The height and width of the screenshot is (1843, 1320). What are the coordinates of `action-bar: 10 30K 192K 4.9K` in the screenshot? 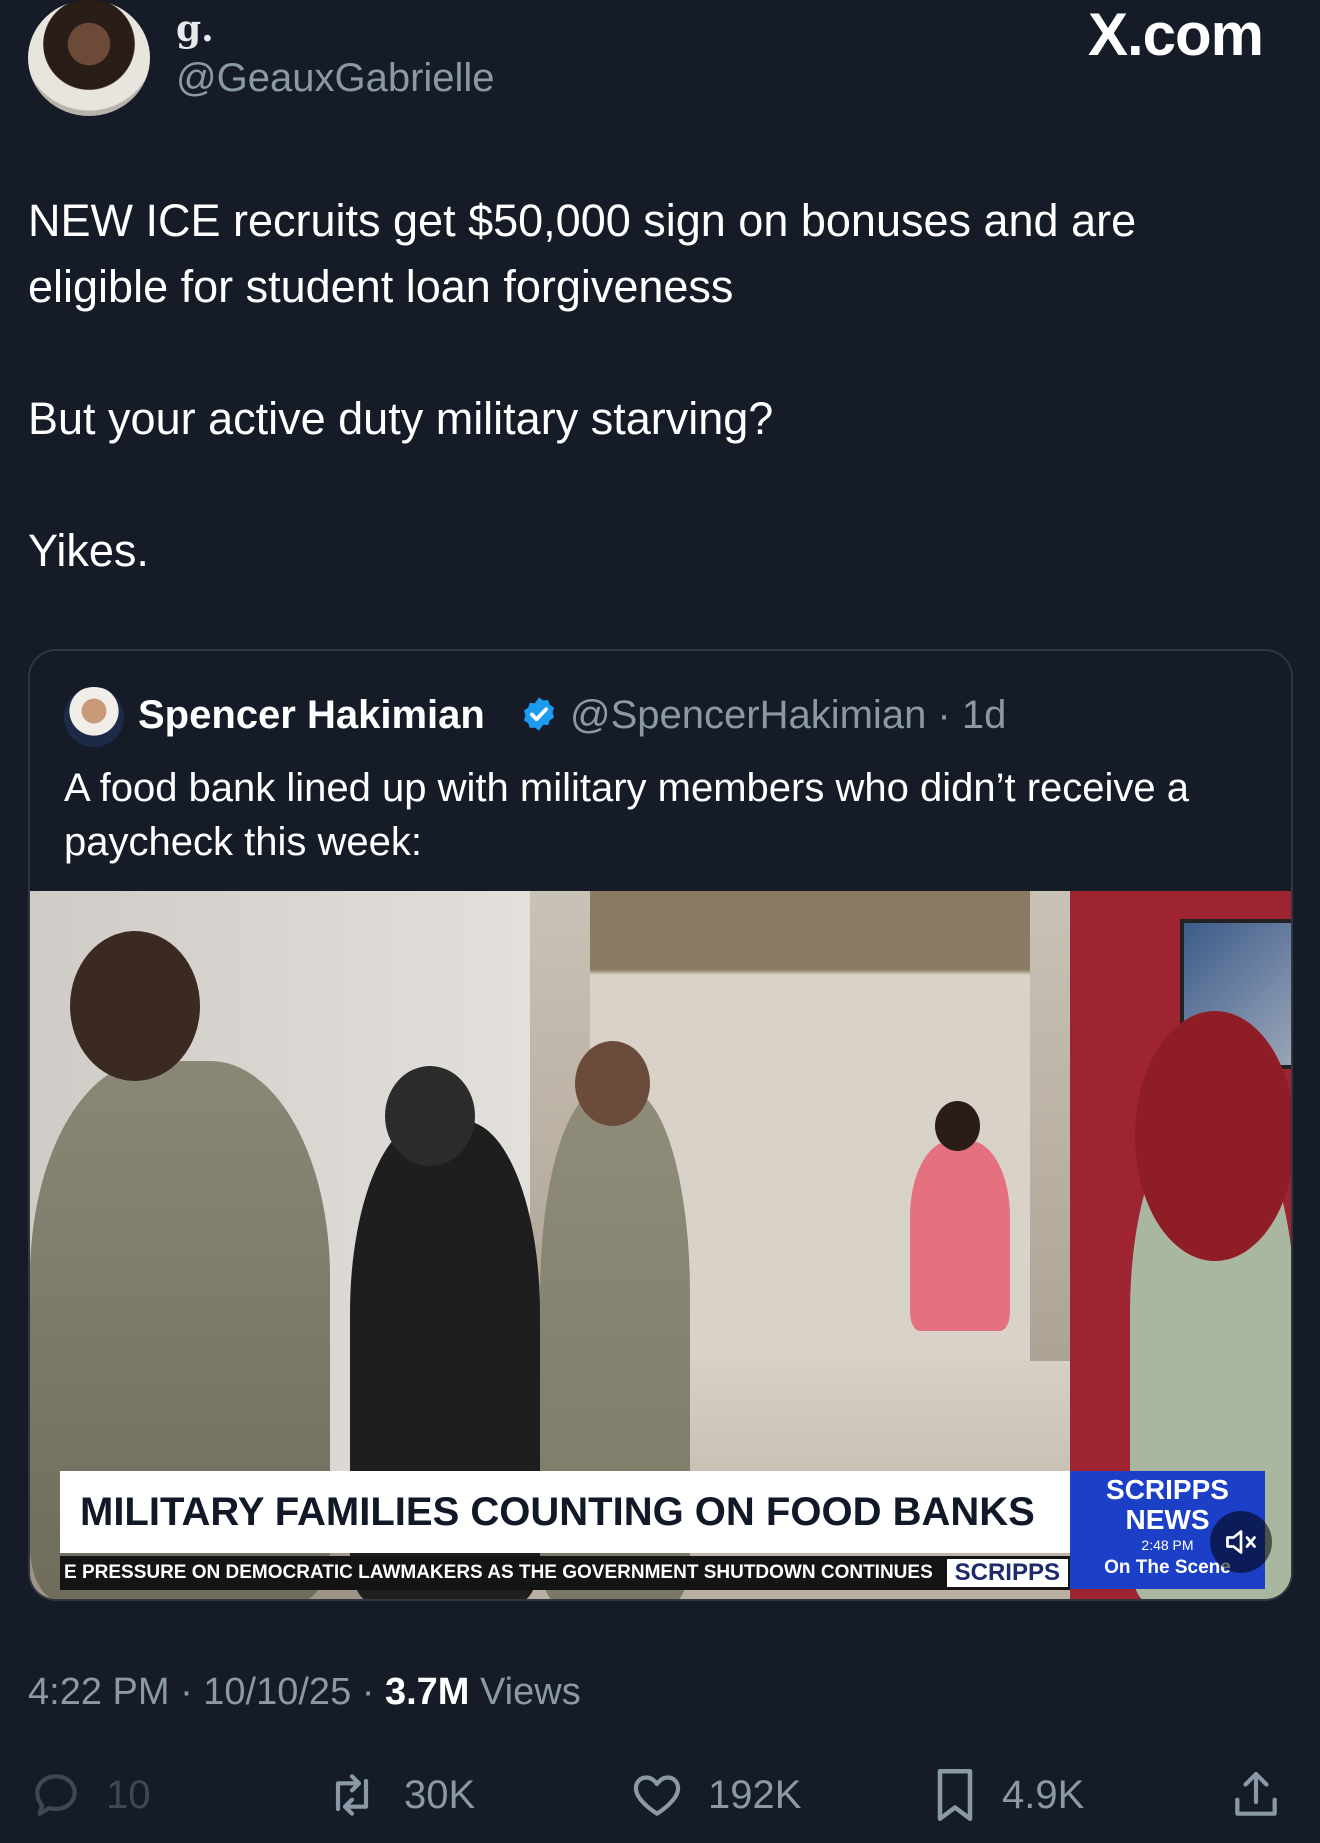 It's located at (660, 1795).